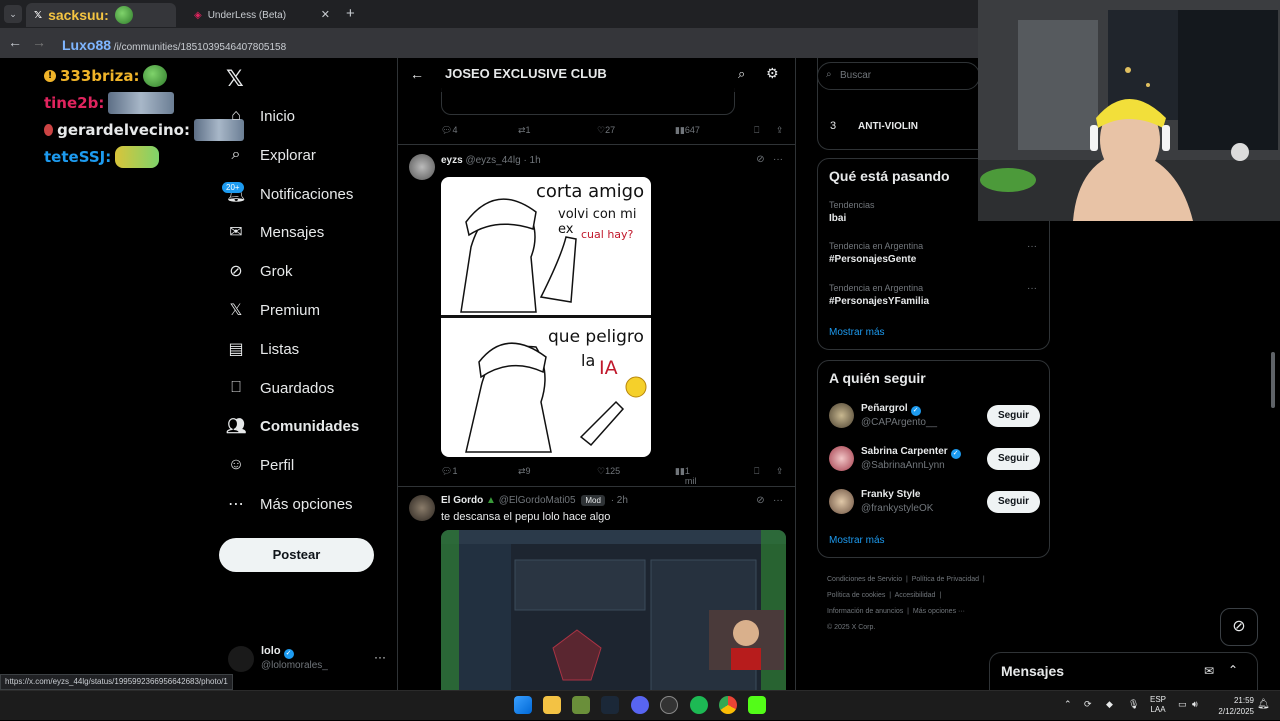  Describe the element at coordinates (1263, 704) in the screenshot. I see `notification-icon: 🔔︎` at that location.